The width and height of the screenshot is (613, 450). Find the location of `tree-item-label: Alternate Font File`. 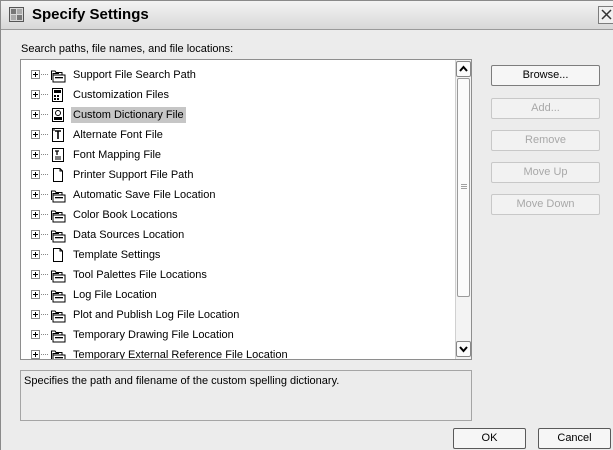

tree-item-label: Alternate Font File is located at coordinates (118, 135).